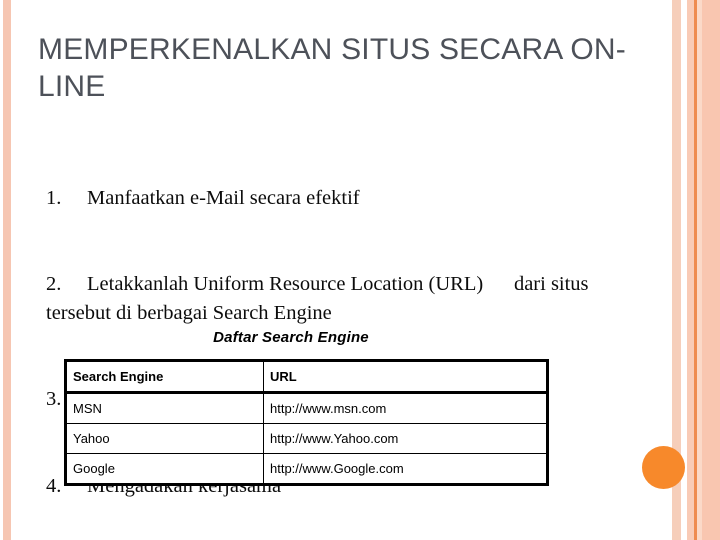 The image size is (720, 540). I want to click on slide-title: MEMPERKENALKAN SITUS SECARA ON-LINE, so click(332, 68).